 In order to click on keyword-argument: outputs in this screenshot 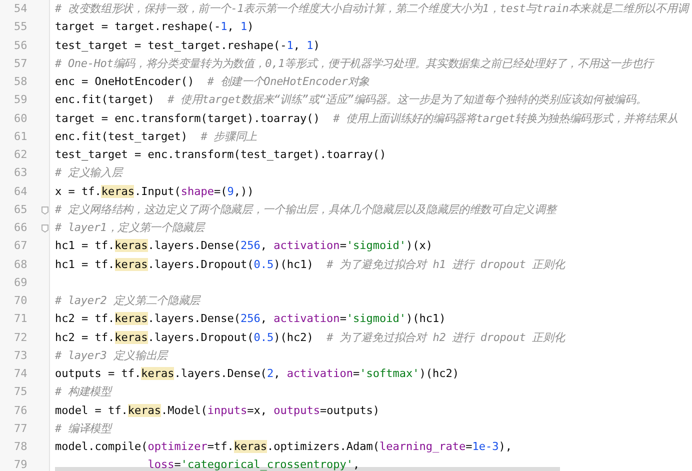, I will do `click(297, 410)`.